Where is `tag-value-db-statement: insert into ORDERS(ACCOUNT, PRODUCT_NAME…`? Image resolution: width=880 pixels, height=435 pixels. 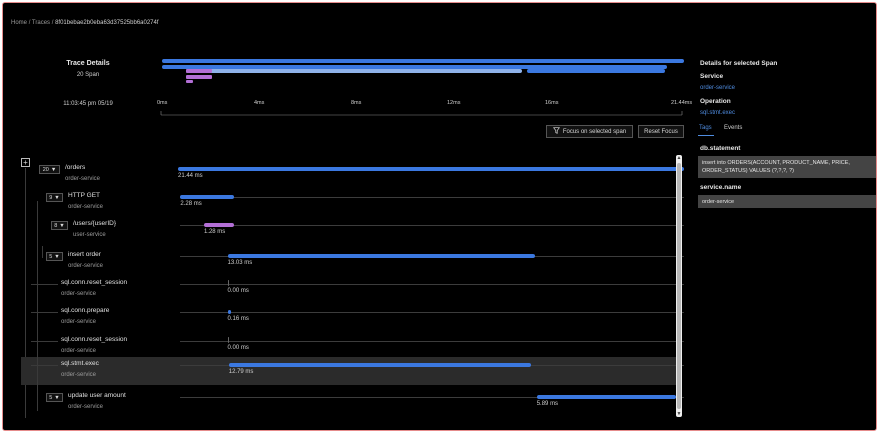
tag-value-db-statement: insert into ORDERS(ACCOUNT, PRODUCT_NAME… is located at coordinates (787, 167).